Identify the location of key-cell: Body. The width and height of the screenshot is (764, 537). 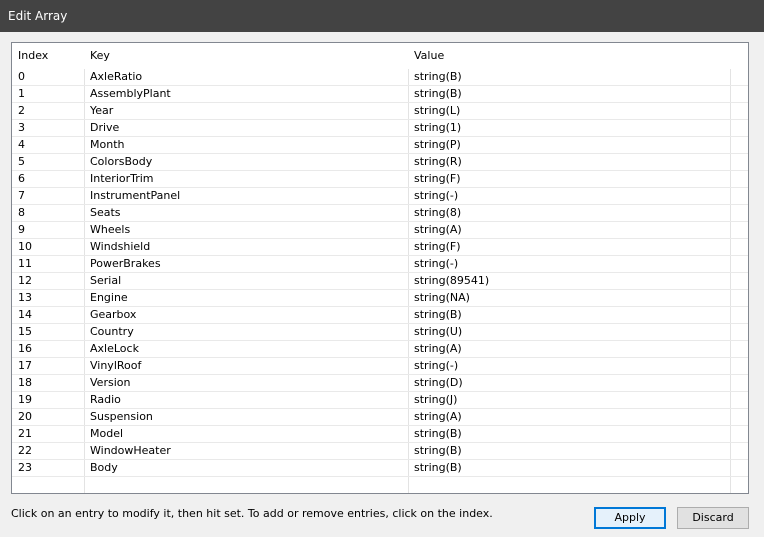
(246, 468).